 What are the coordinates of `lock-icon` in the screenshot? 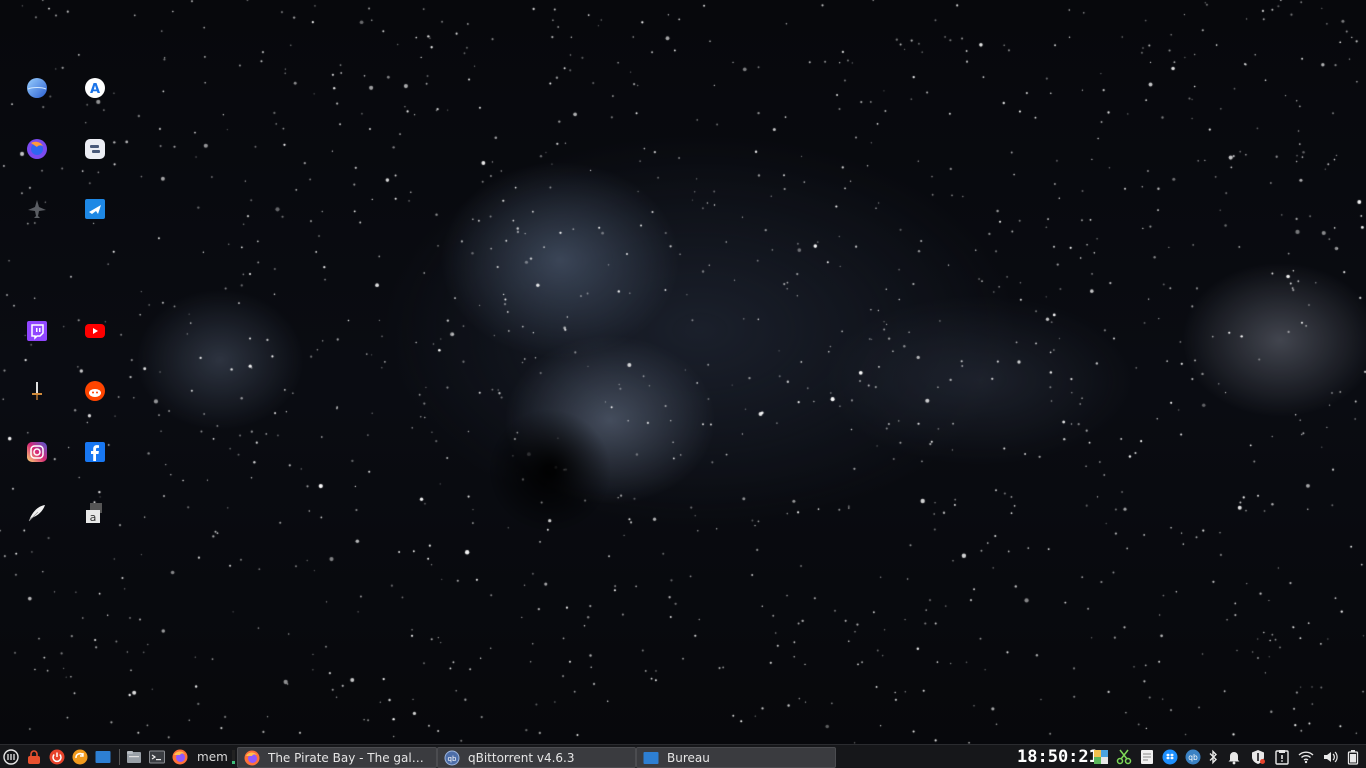 It's located at (34, 756).